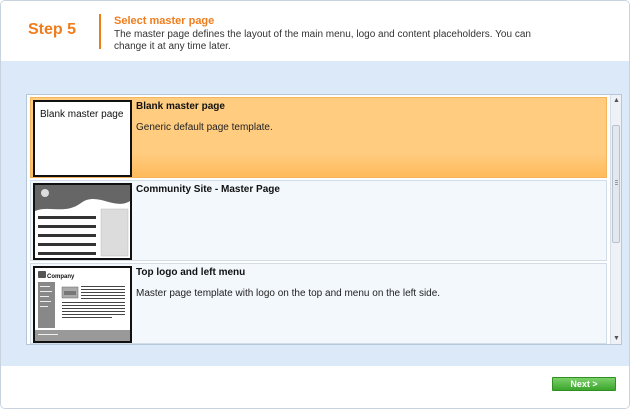  Describe the element at coordinates (61, 277) in the screenshot. I see `thumbnail-brand: Company` at that location.